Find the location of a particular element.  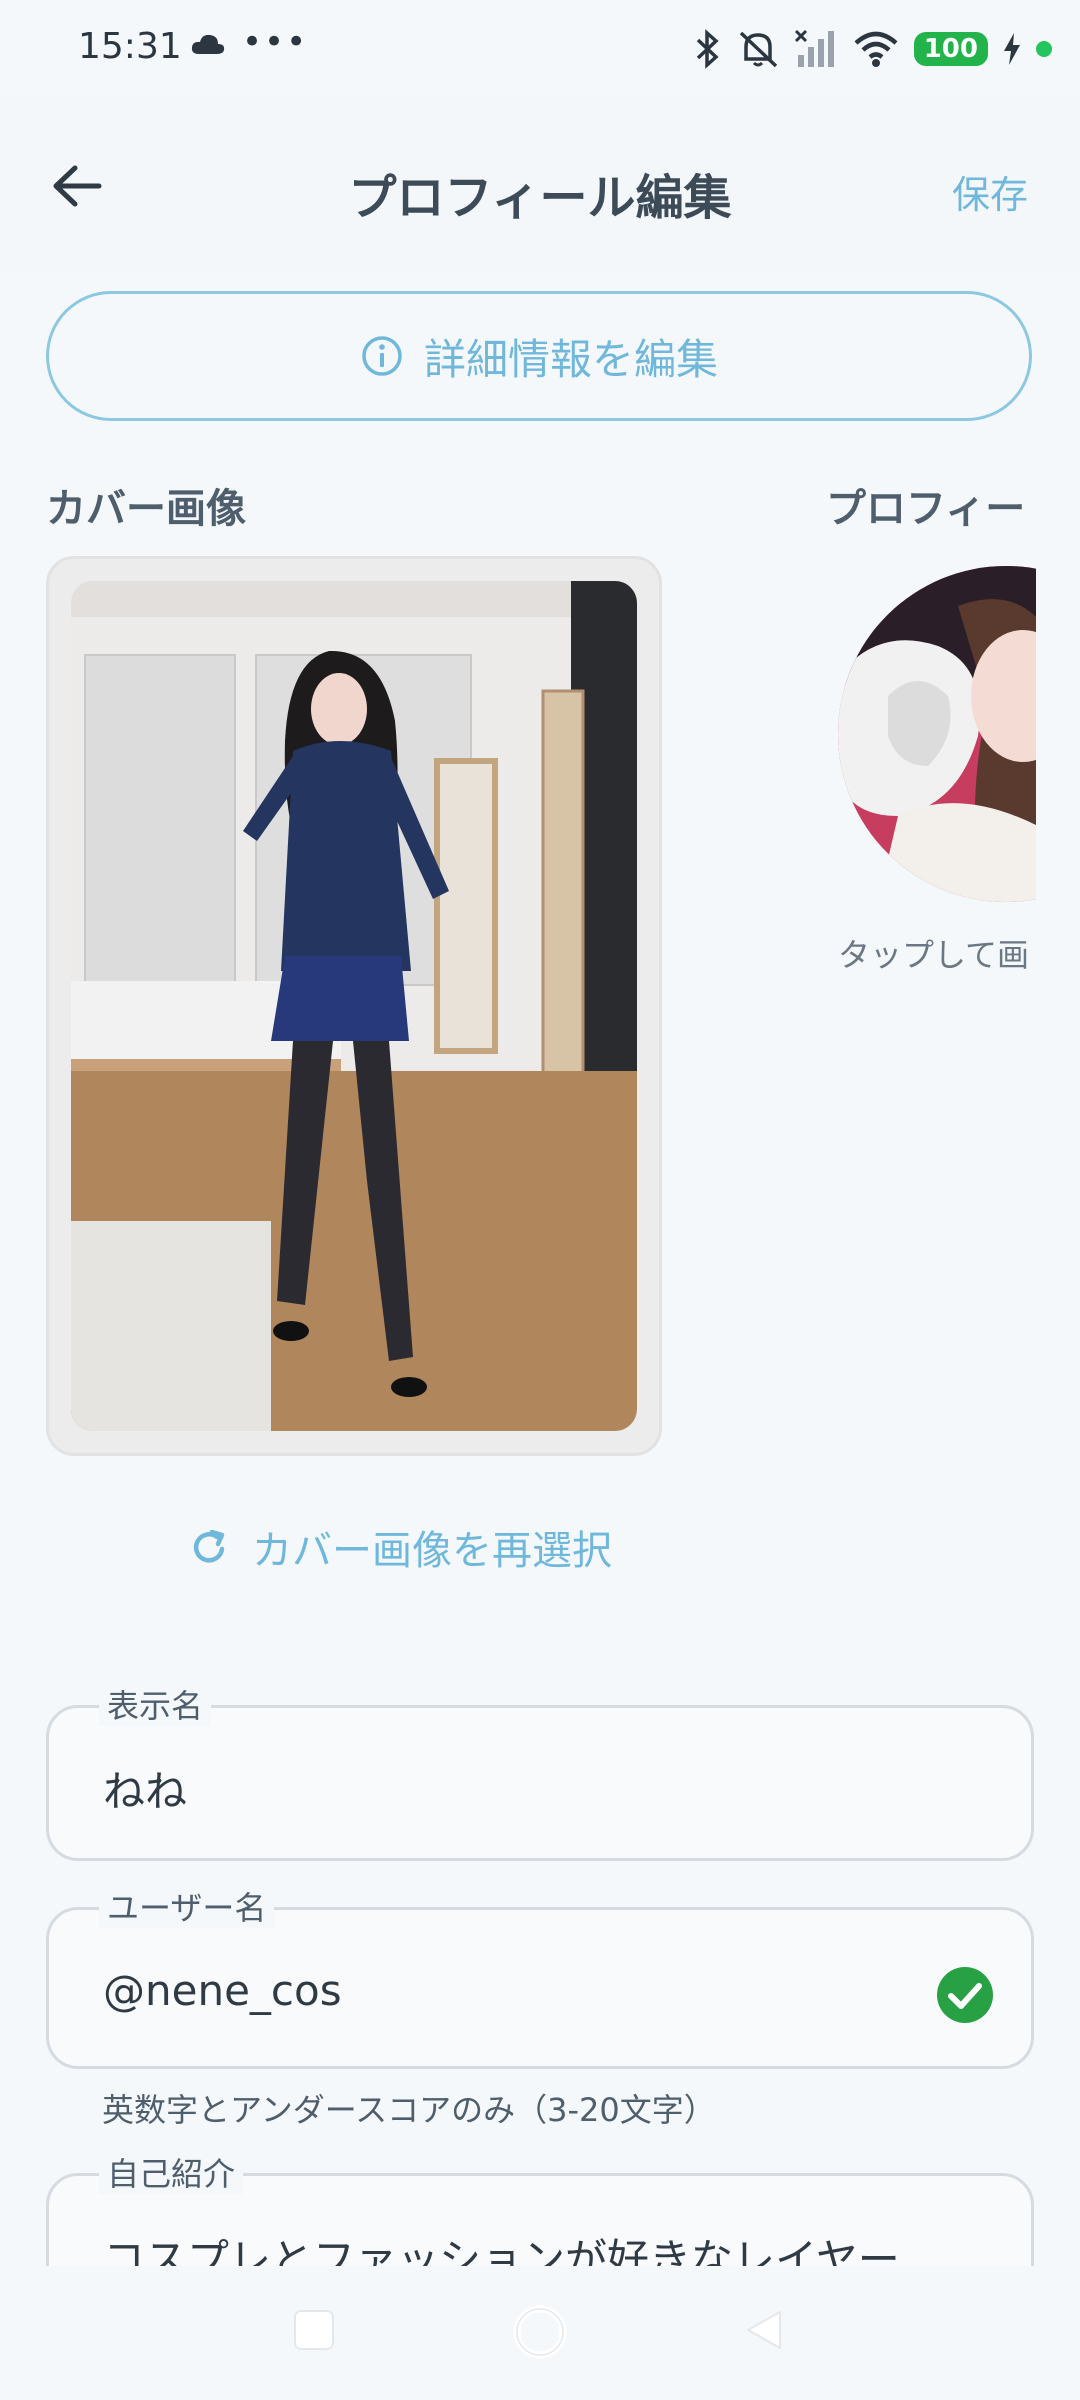

status-bar: 15:31 ••• 100 is located at coordinates (540, 48).